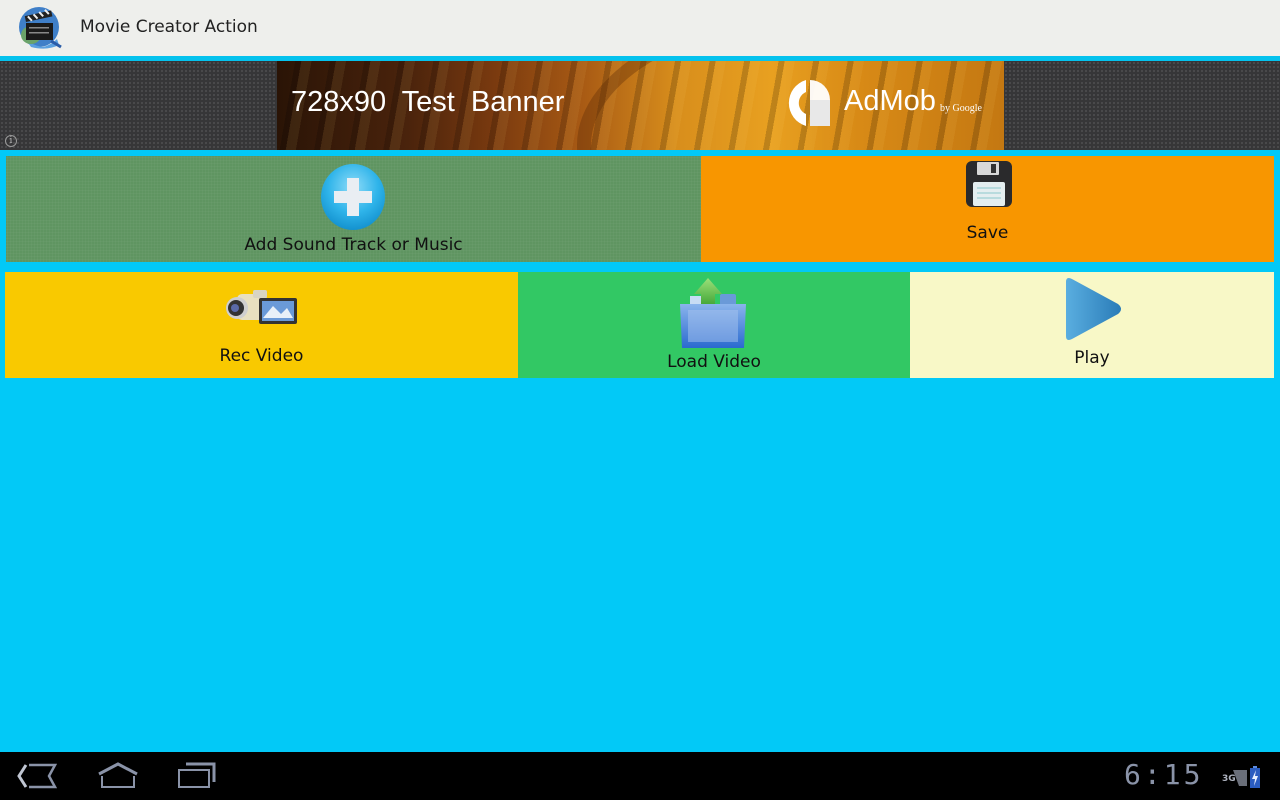 The width and height of the screenshot is (1280, 800). Describe the element at coordinates (169, 27) in the screenshot. I see `app-title: Movie Creator Action` at that location.